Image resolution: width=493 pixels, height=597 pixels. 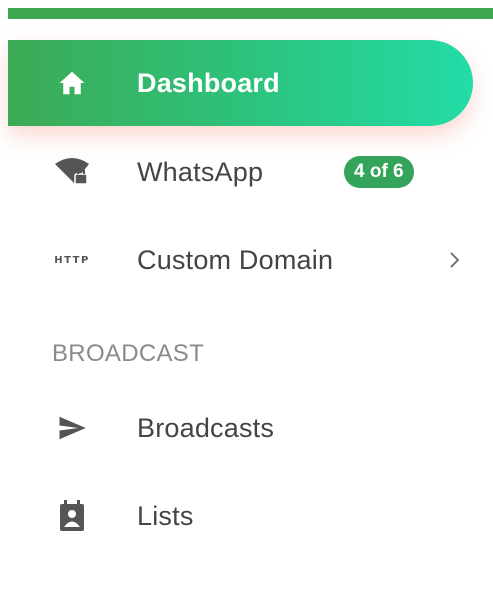 I want to click on home-icon, so click(x=72, y=83).